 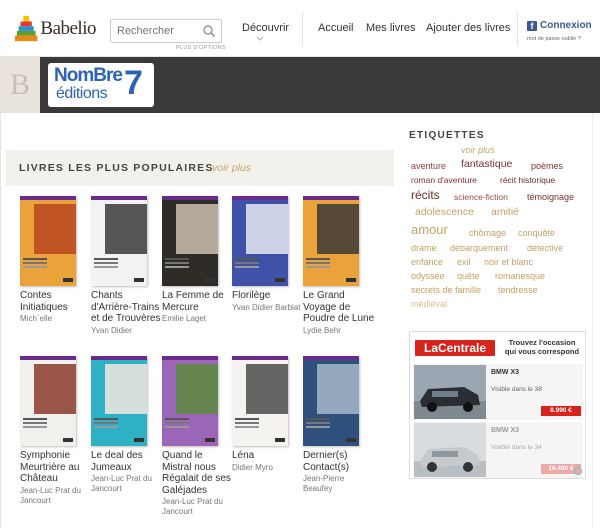 What do you see at coordinates (56, 301) in the screenshot?
I see `book-title-text: Contes Initiatiques` at bounding box center [56, 301].